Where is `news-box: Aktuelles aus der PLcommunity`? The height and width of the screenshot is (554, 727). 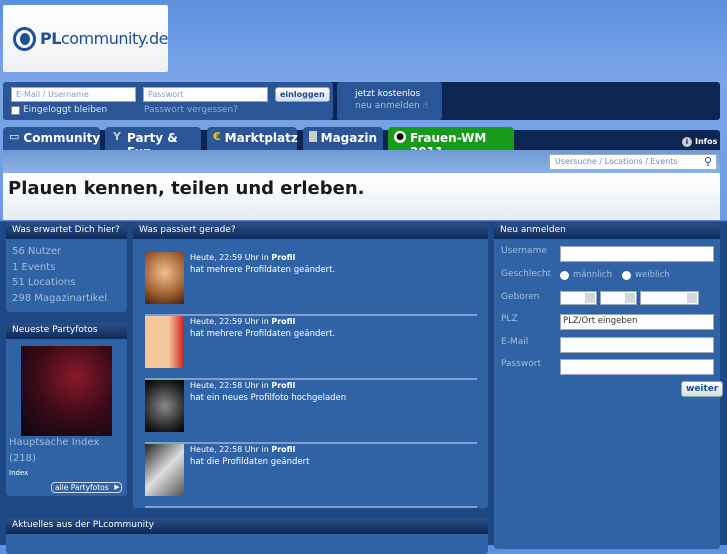
news-box: Aktuelles aus der PLcommunity is located at coordinates (247, 536).